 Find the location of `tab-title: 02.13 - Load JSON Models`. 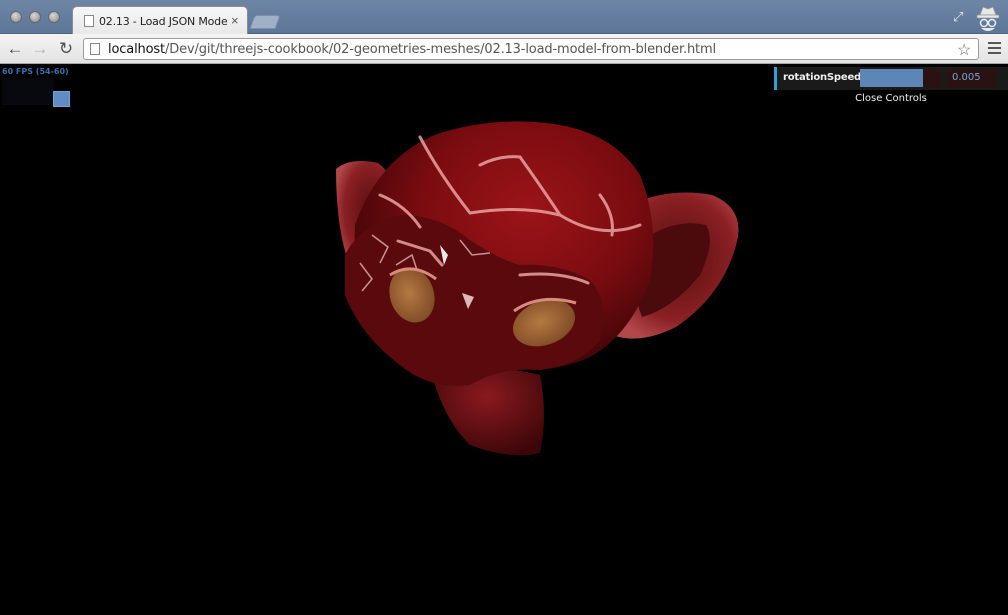

tab-title: 02.13 - Load JSON Models is located at coordinates (163, 21).